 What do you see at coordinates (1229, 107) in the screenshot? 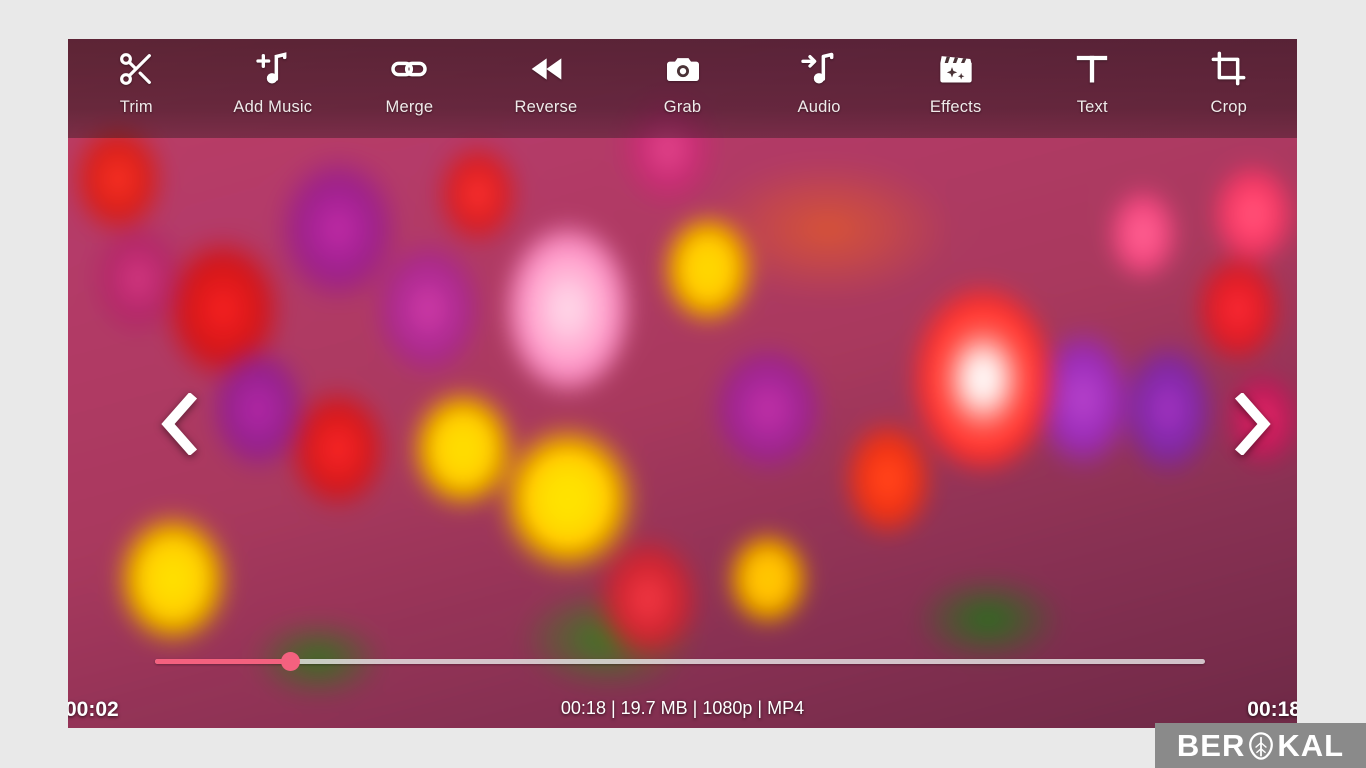
I see `tool-label: Crop` at bounding box center [1229, 107].